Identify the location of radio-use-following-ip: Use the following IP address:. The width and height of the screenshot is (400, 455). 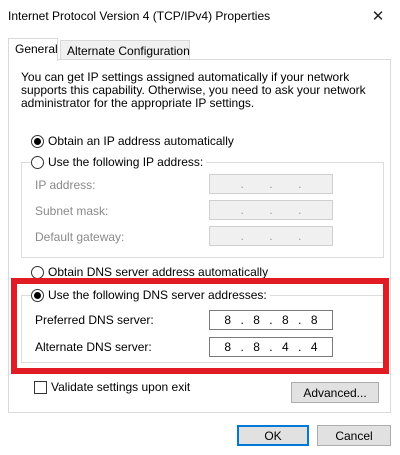
(119, 162).